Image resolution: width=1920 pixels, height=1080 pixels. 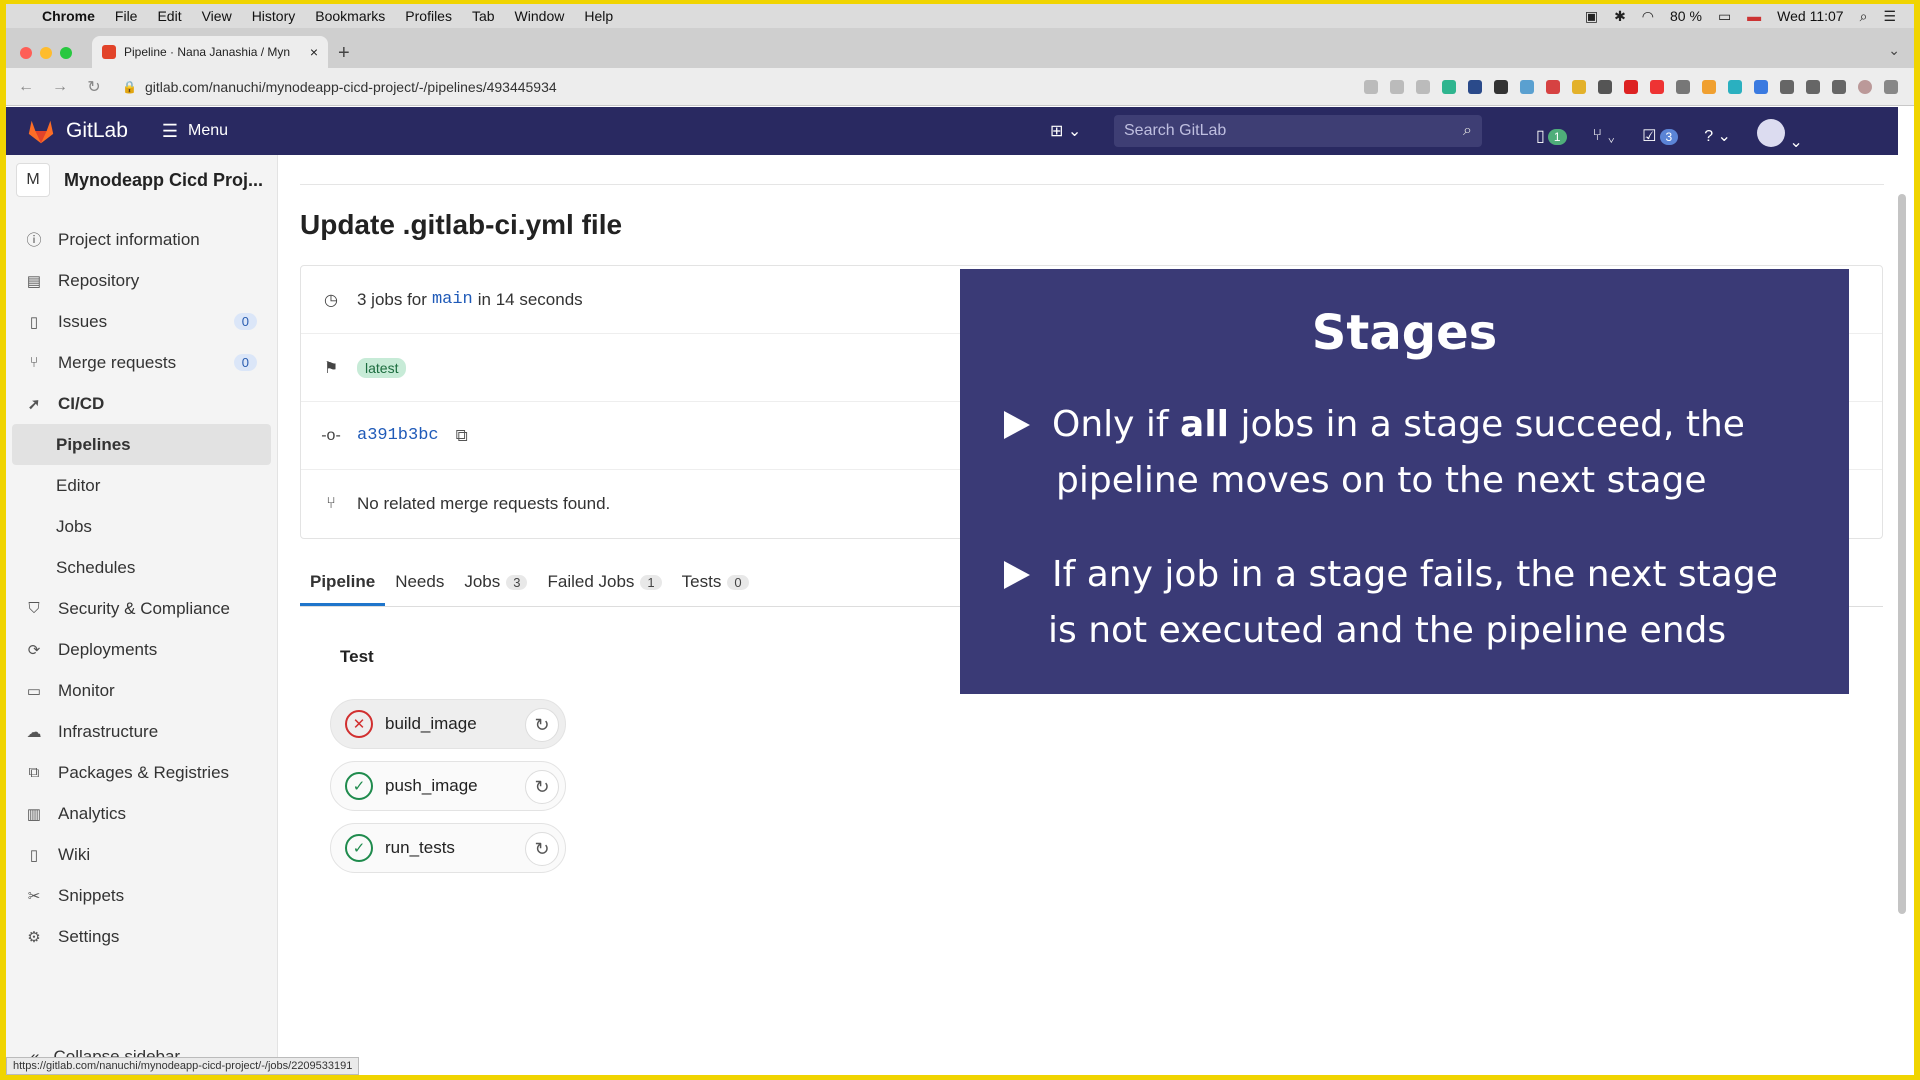 What do you see at coordinates (1865, 86) in the screenshot?
I see `profile-avatar` at bounding box center [1865, 86].